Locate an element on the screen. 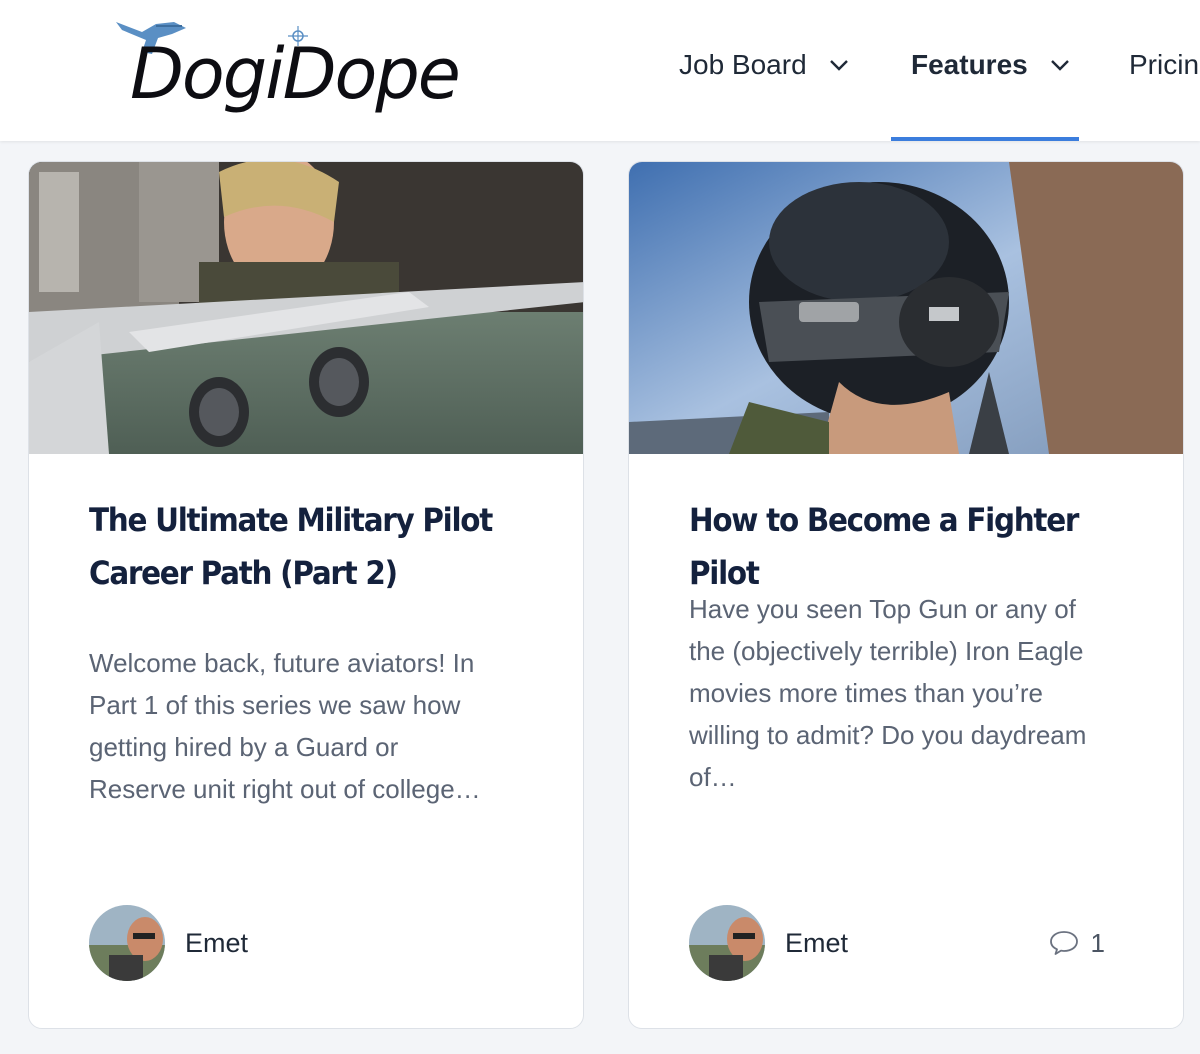 This screenshot has width=1200, height=1054. nav-job-board-label: Job Board is located at coordinates (743, 64).